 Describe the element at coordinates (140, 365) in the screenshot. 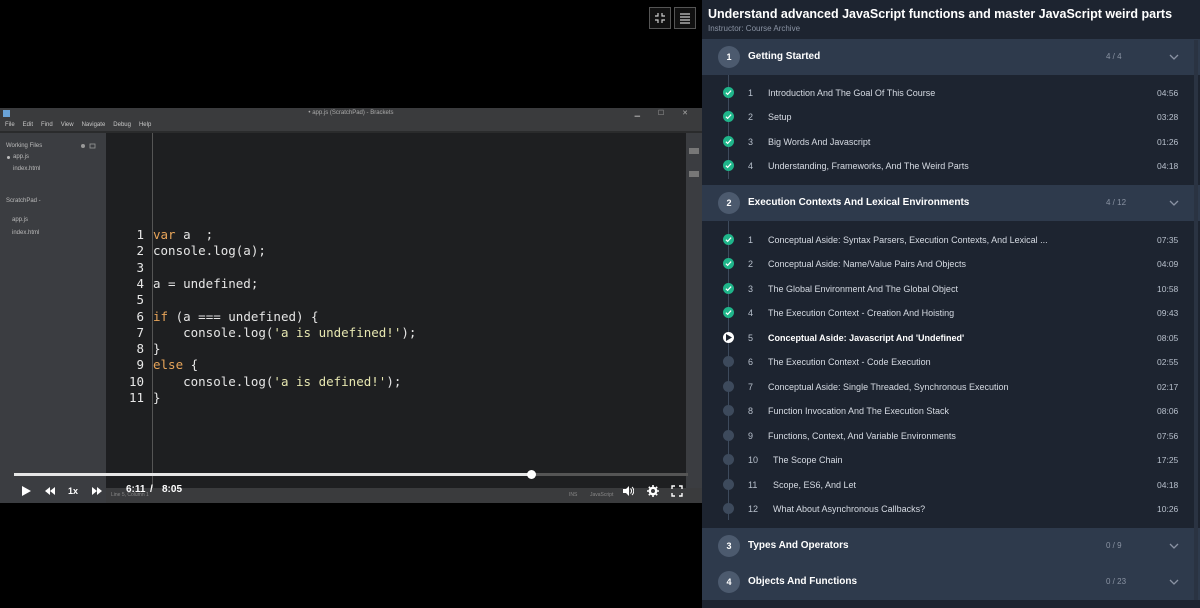

I see `line-number: 9` at that location.